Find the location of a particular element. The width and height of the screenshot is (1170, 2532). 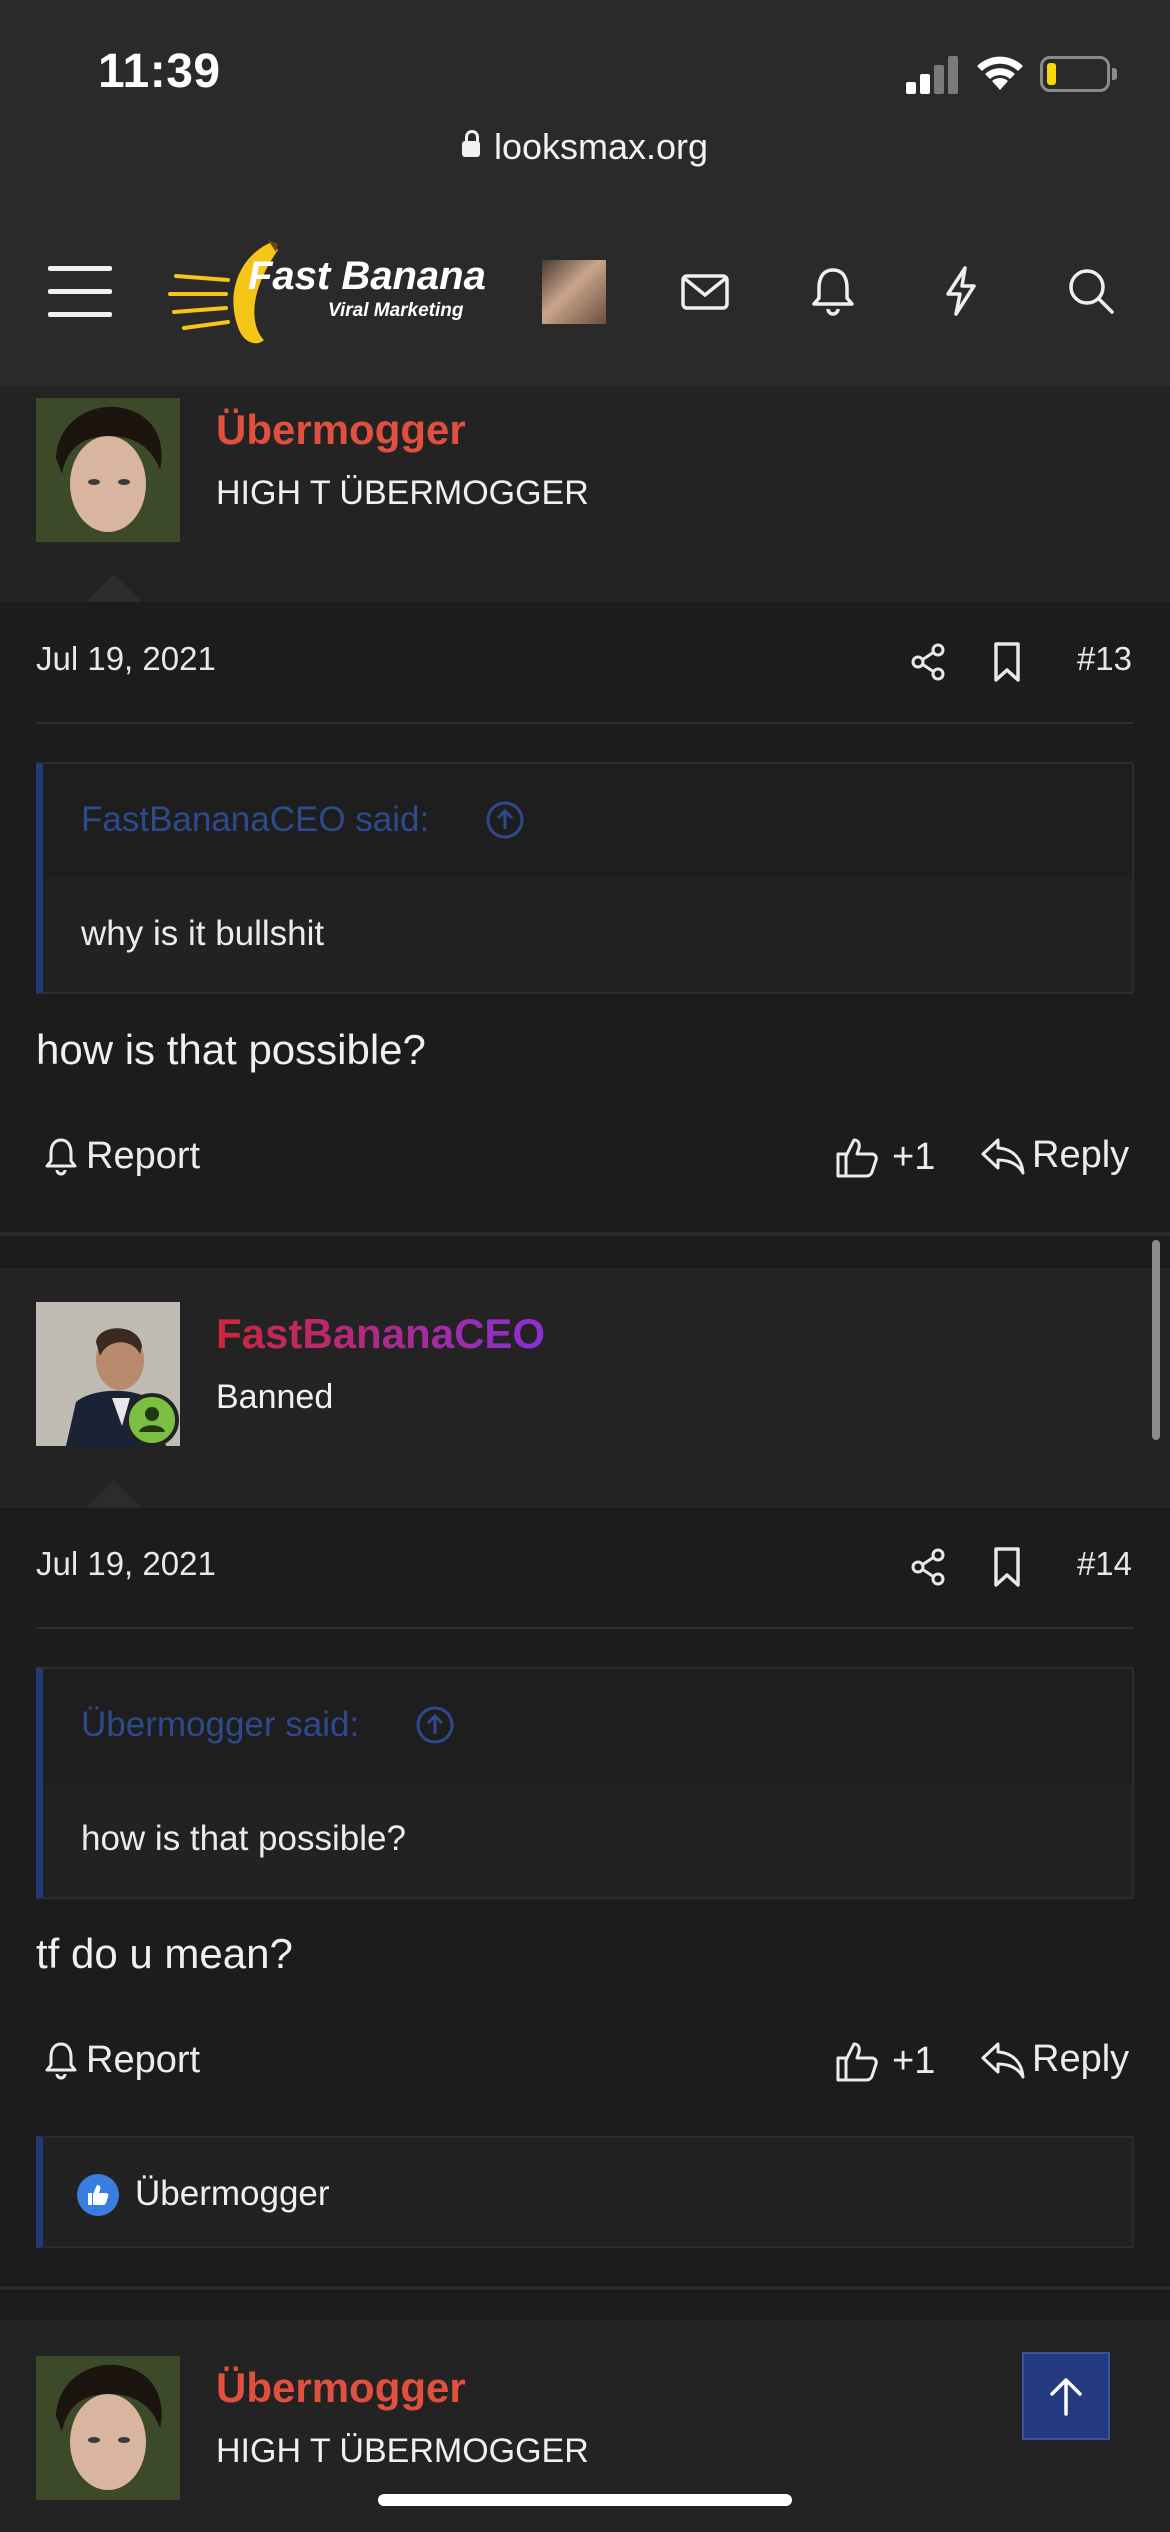

post-body: tf do u mean? is located at coordinates (164, 1953).